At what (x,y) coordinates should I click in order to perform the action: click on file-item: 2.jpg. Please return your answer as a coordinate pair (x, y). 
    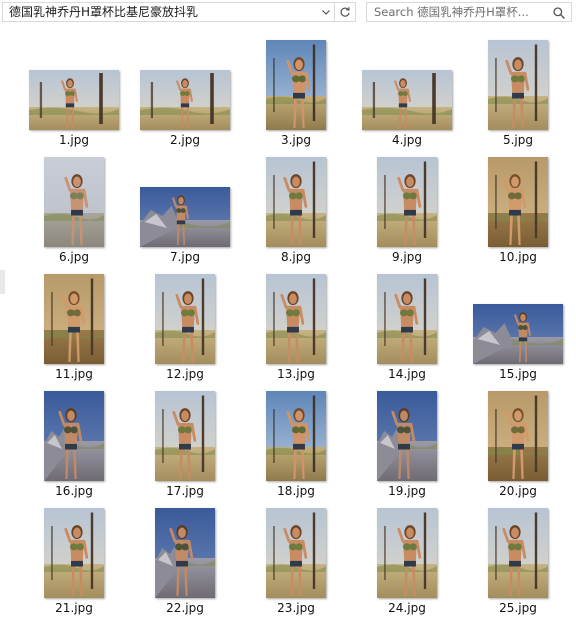
    Looking at the image, I should click on (185, 97).